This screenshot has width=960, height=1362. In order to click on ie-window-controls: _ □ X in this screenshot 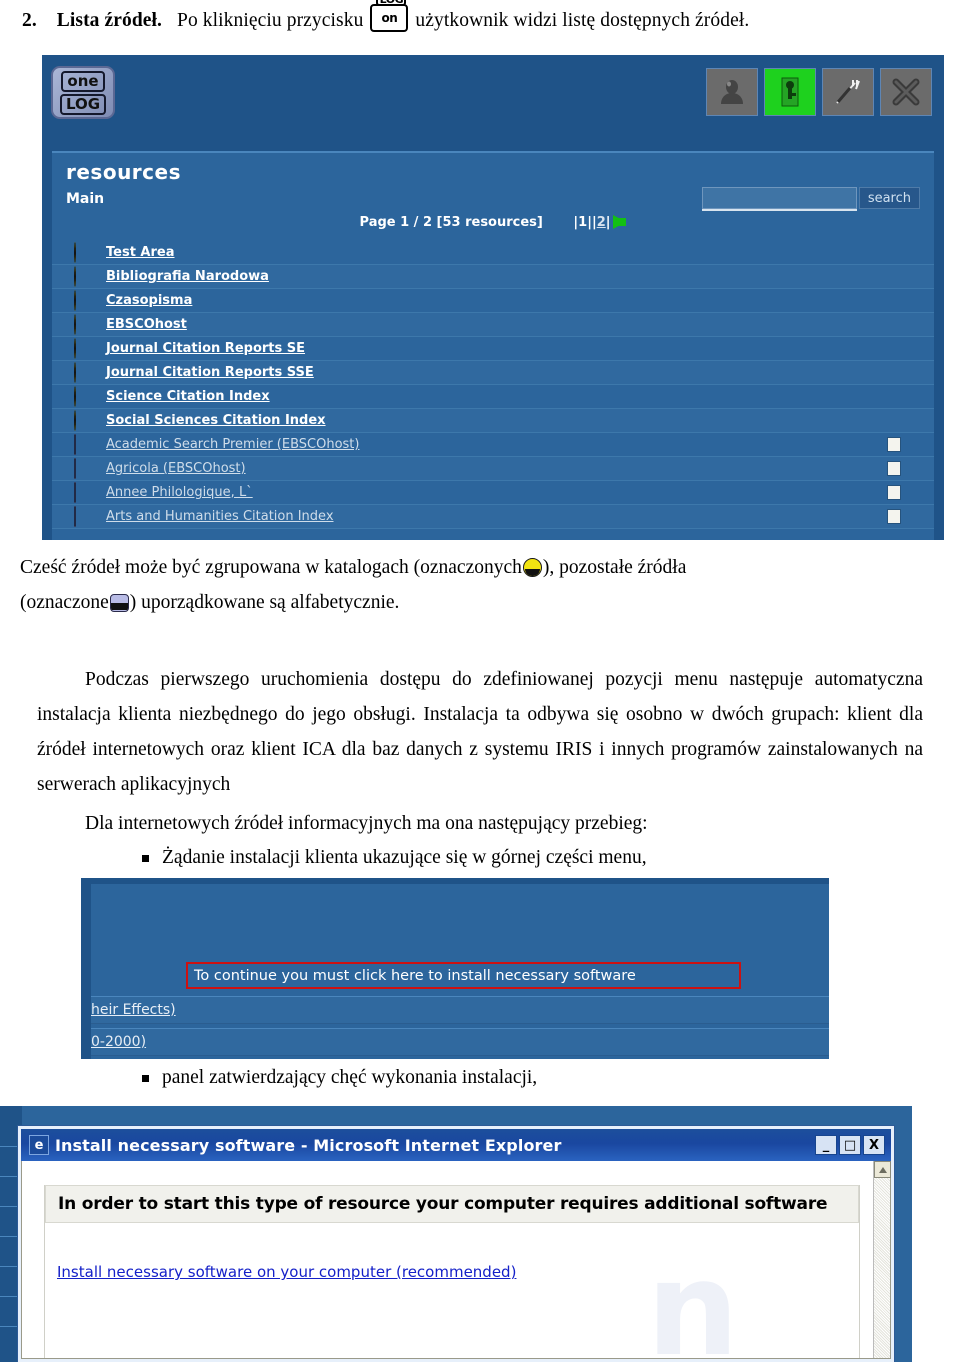, I will do `click(850, 1145)`.